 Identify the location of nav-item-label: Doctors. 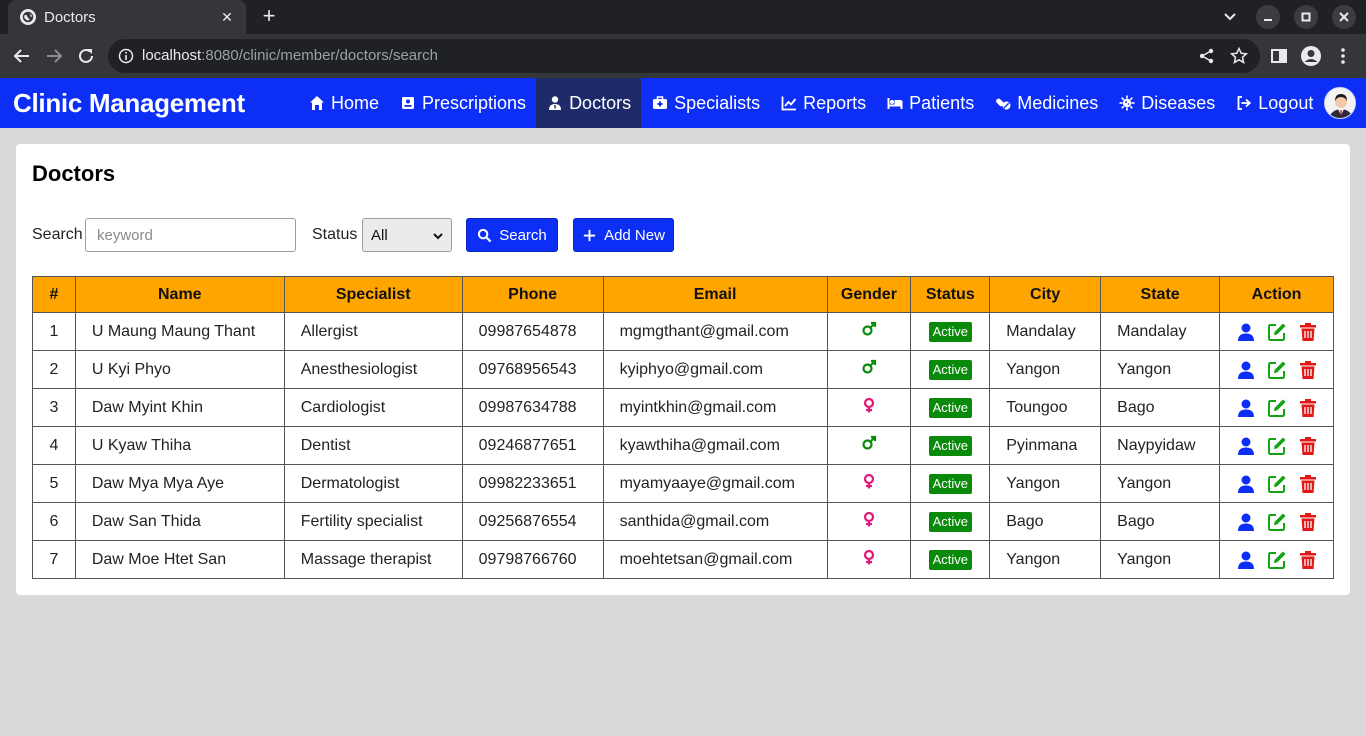
(600, 102).